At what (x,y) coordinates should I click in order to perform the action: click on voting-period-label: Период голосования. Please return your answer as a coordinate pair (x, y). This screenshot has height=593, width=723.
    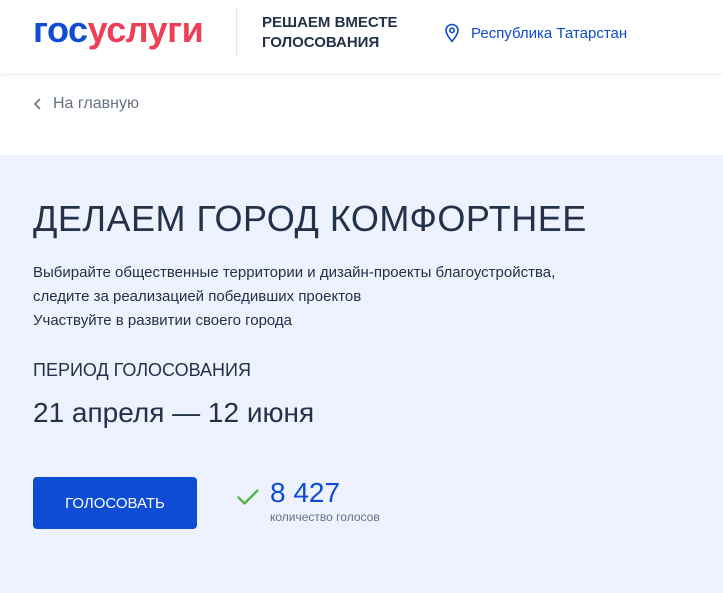
    Looking at the image, I should click on (142, 370).